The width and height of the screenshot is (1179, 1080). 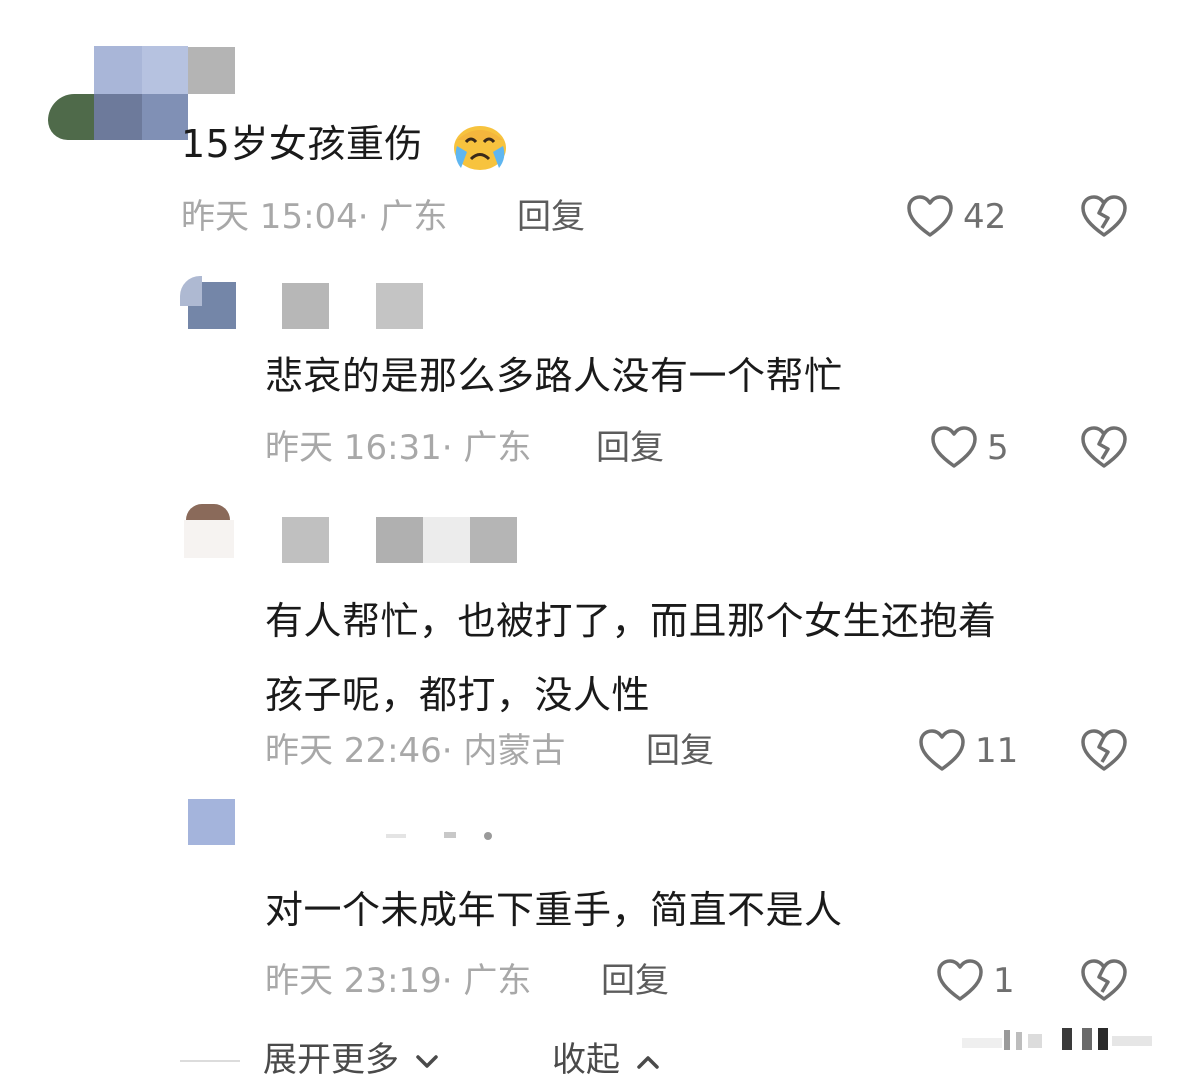 What do you see at coordinates (998, 448) in the screenshot?
I see `like-count: 5` at bounding box center [998, 448].